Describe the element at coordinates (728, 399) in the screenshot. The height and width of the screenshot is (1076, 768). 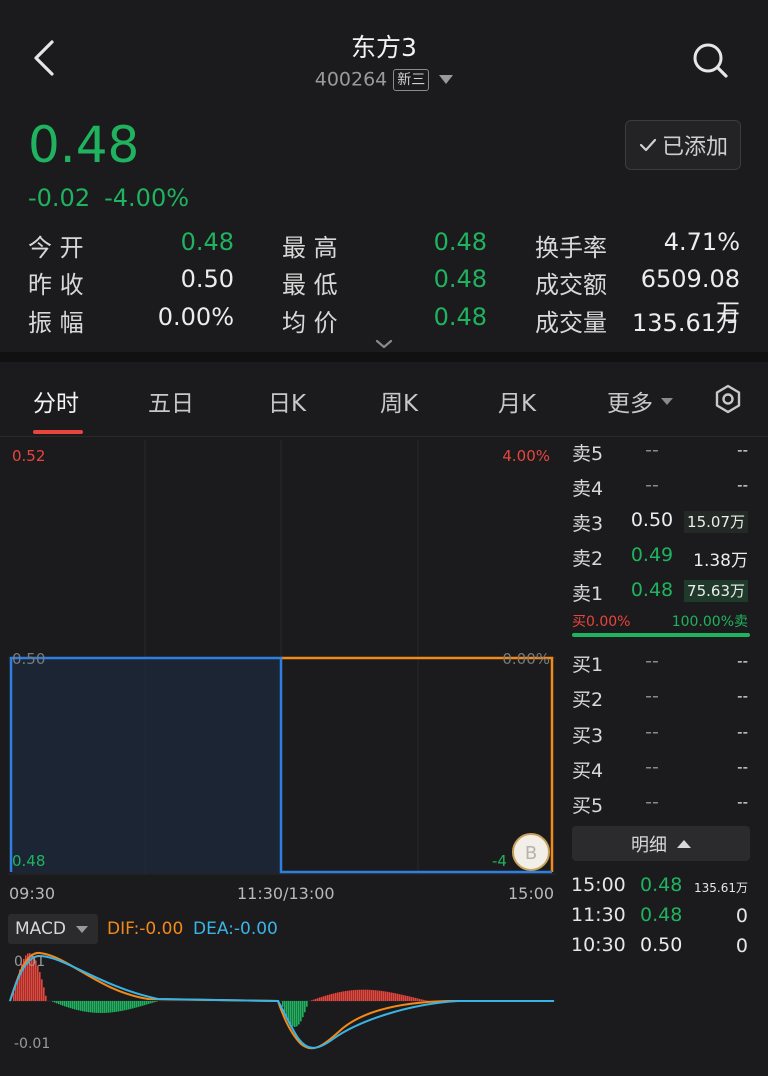
I see `settings-hexagon-icon` at that location.